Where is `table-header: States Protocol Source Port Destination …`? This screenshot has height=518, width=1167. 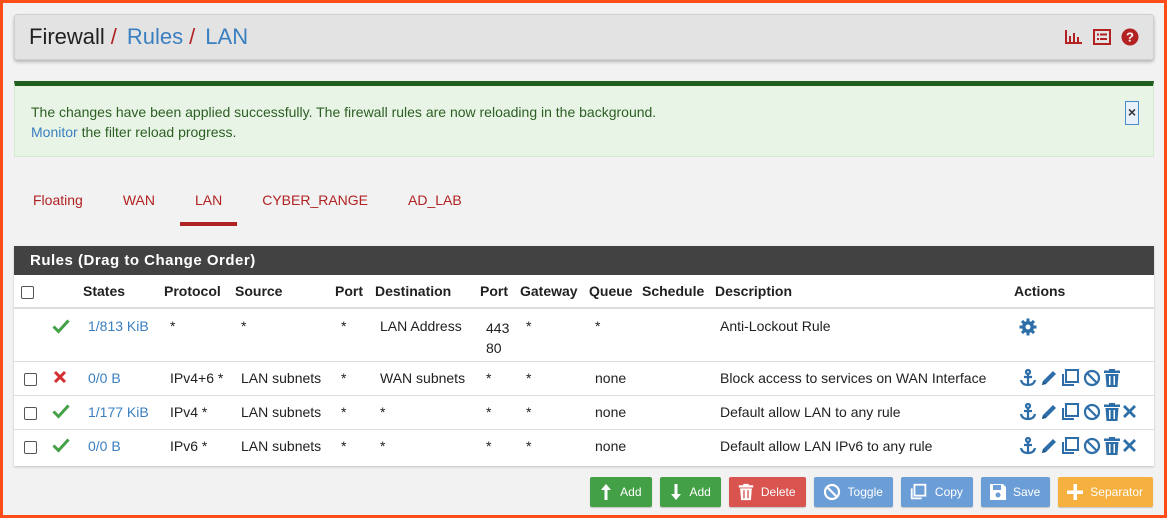 table-header: States Protocol Source Port Destination … is located at coordinates (584, 292).